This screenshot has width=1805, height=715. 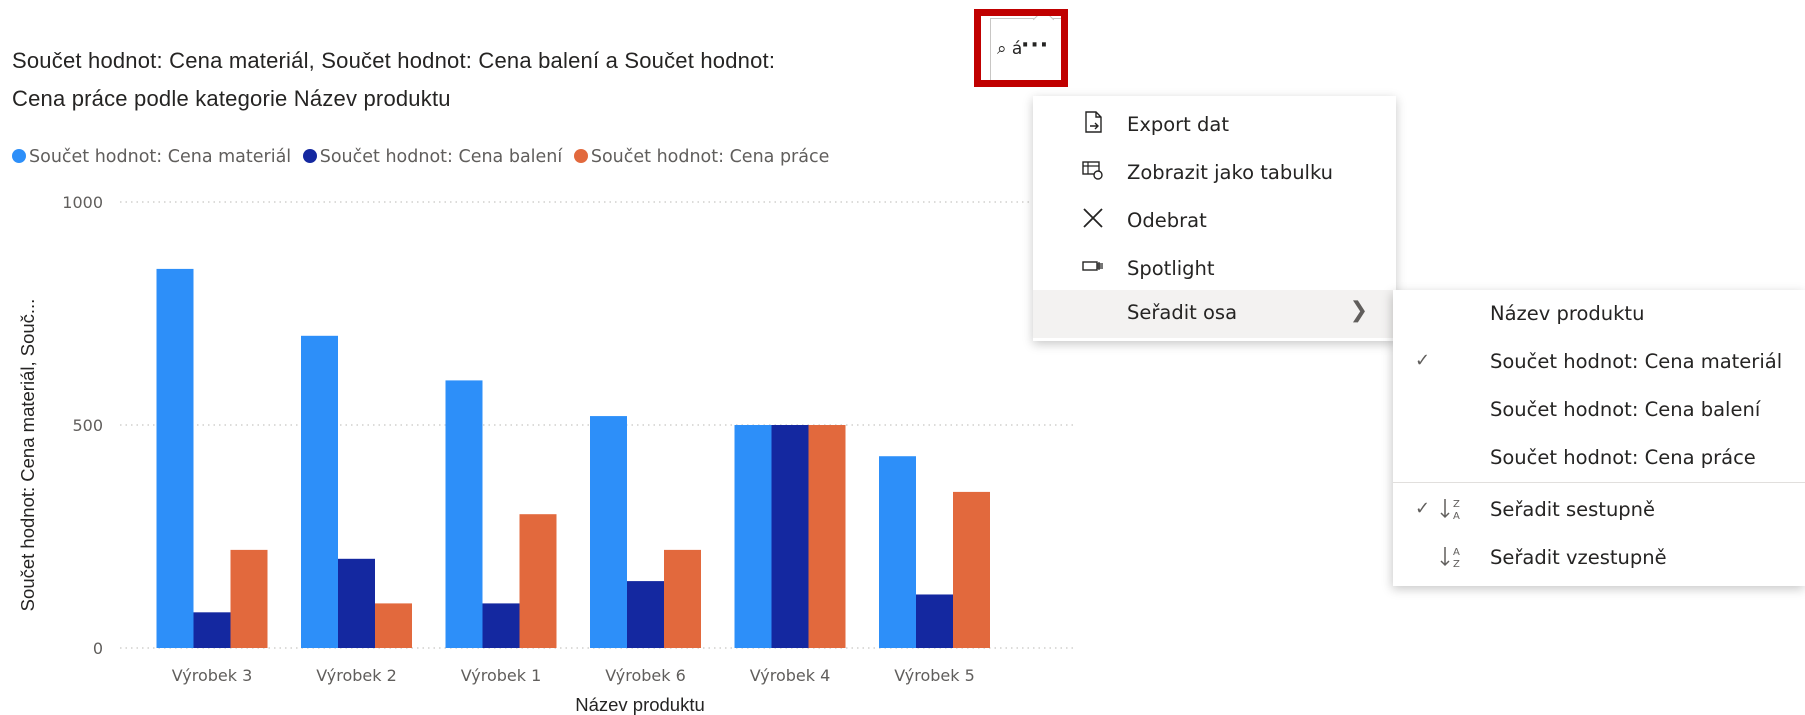 I want to click on bar-výrobek-5-series-2, so click(x=971, y=569).